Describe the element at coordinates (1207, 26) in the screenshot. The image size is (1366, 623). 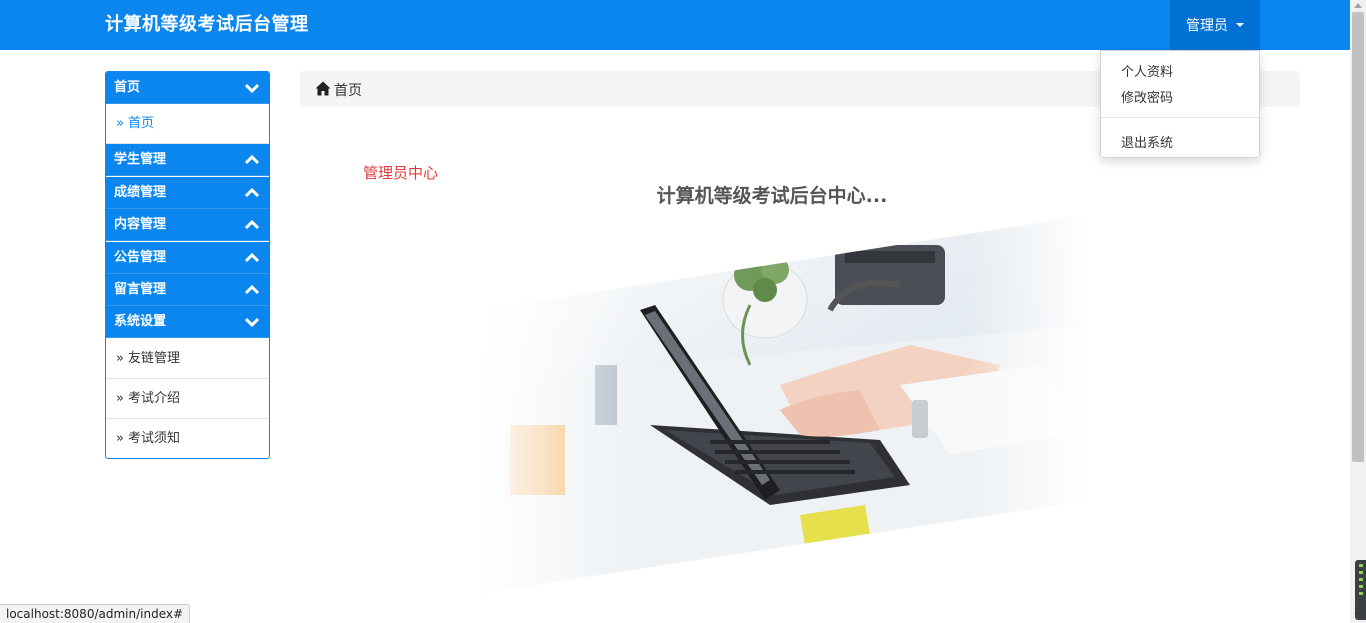
I see `user-menu-label: 管理员` at that location.